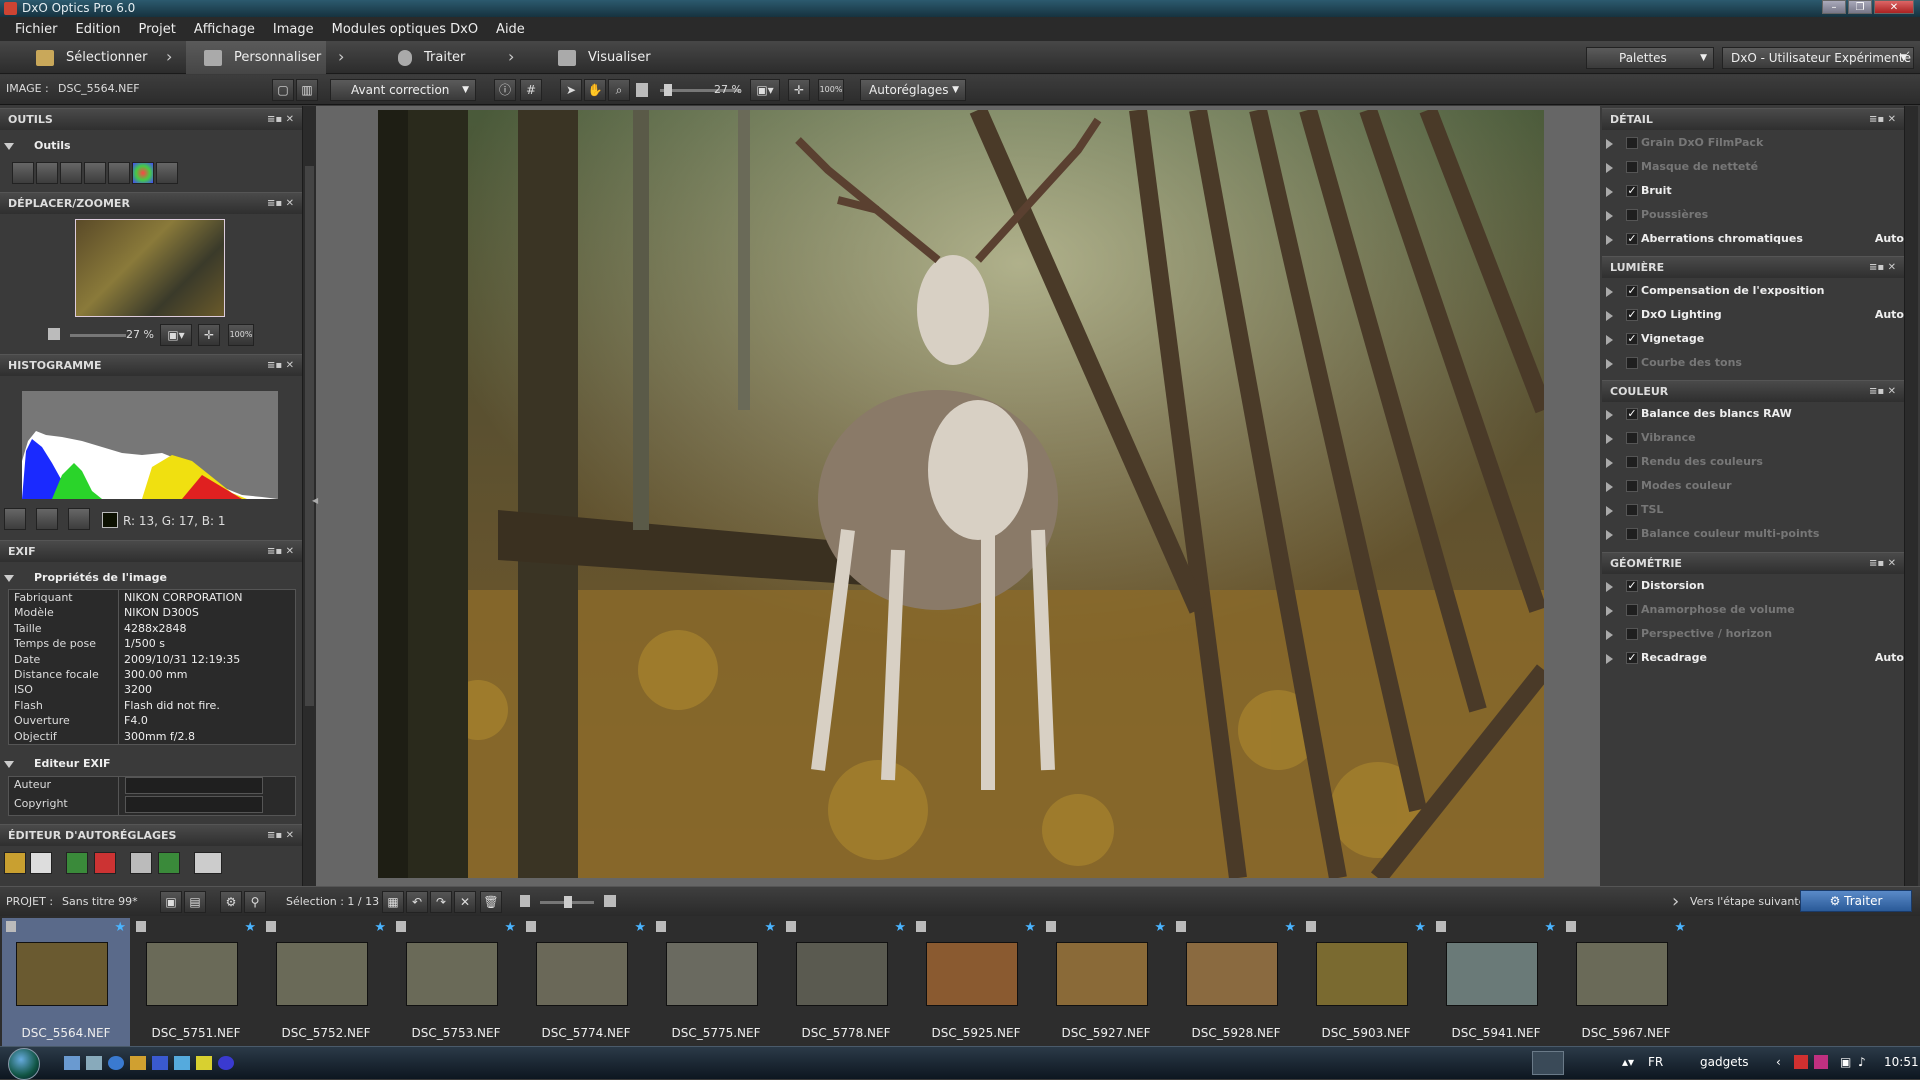 This screenshot has width=1920, height=1080. I want to click on correction-row-couleur: Modes couleur, so click(1755, 486).